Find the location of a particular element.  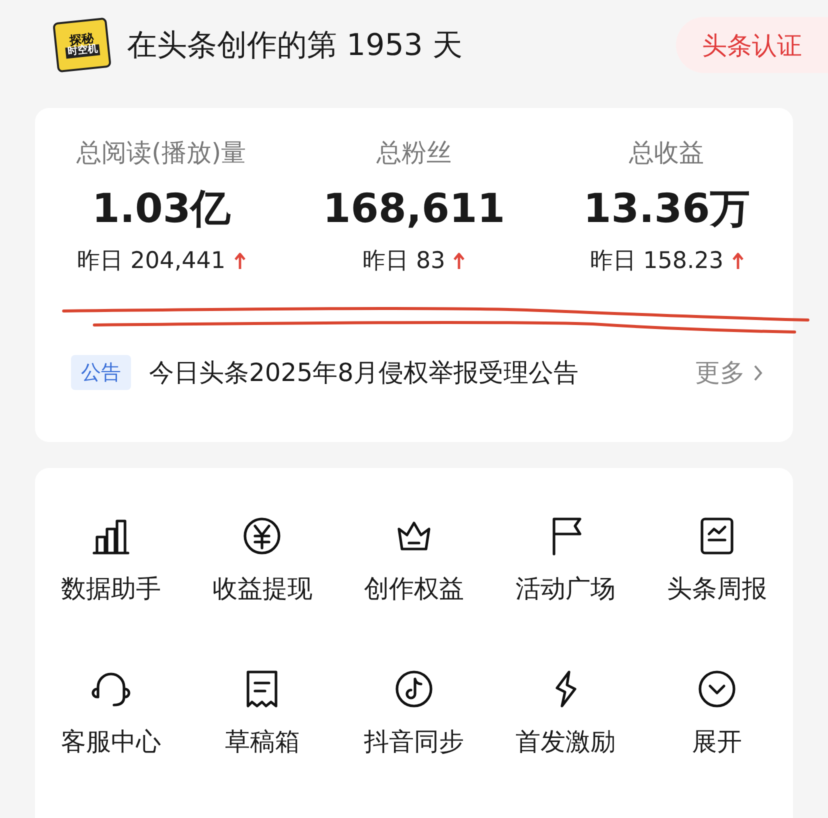

stat-value: 168,611 is located at coordinates (414, 209).